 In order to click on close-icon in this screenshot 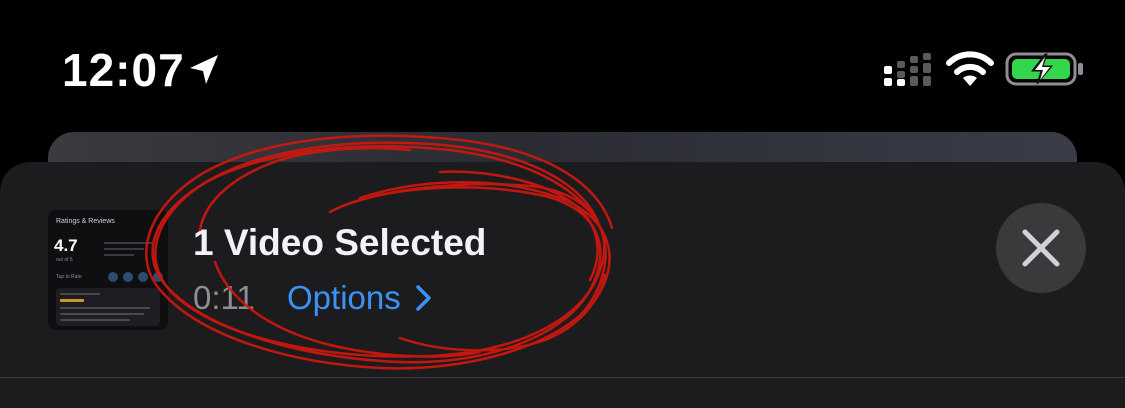, I will do `click(1041, 248)`.